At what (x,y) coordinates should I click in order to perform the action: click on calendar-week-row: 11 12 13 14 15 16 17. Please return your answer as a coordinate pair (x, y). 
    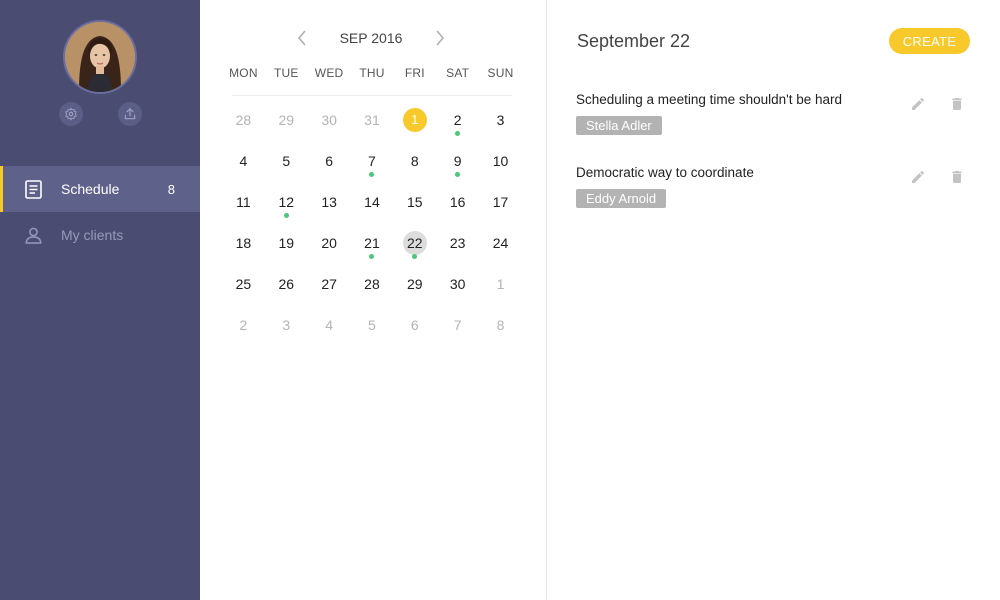
    Looking at the image, I should click on (372, 201).